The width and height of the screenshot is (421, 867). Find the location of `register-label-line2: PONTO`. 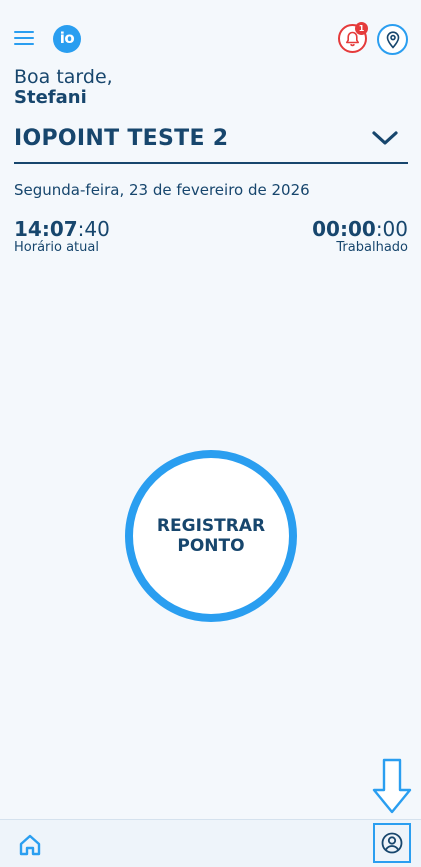

register-label-line2: PONTO is located at coordinates (211, 546).